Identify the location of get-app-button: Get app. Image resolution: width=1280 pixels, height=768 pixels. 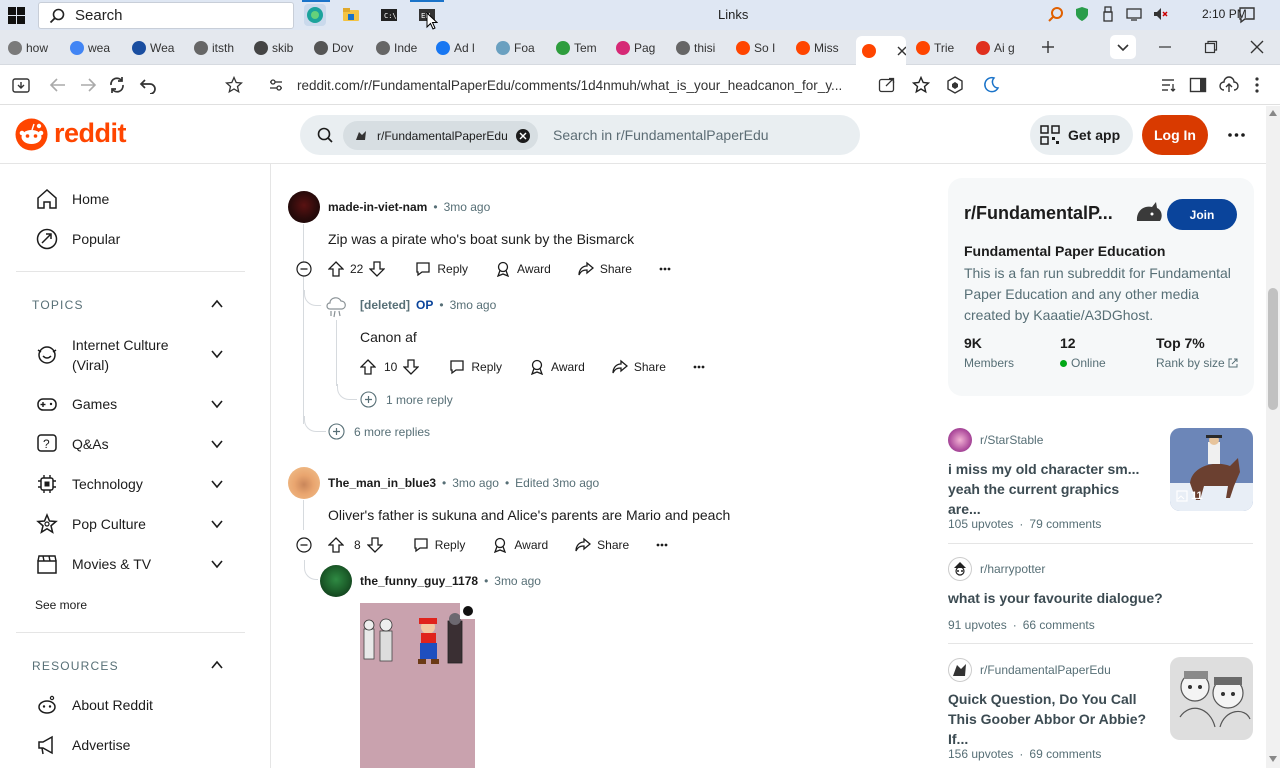
(1081, 135).